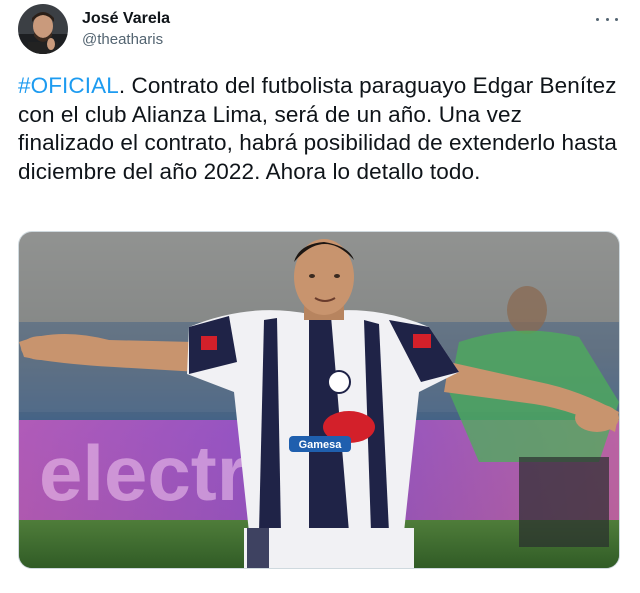 This screenshot has width=640, height=593. What do you see at coordinates (68, 85) in the screenshot?
I see `hashtag-link: #OFICIAL` at bounding box center [68, 85].